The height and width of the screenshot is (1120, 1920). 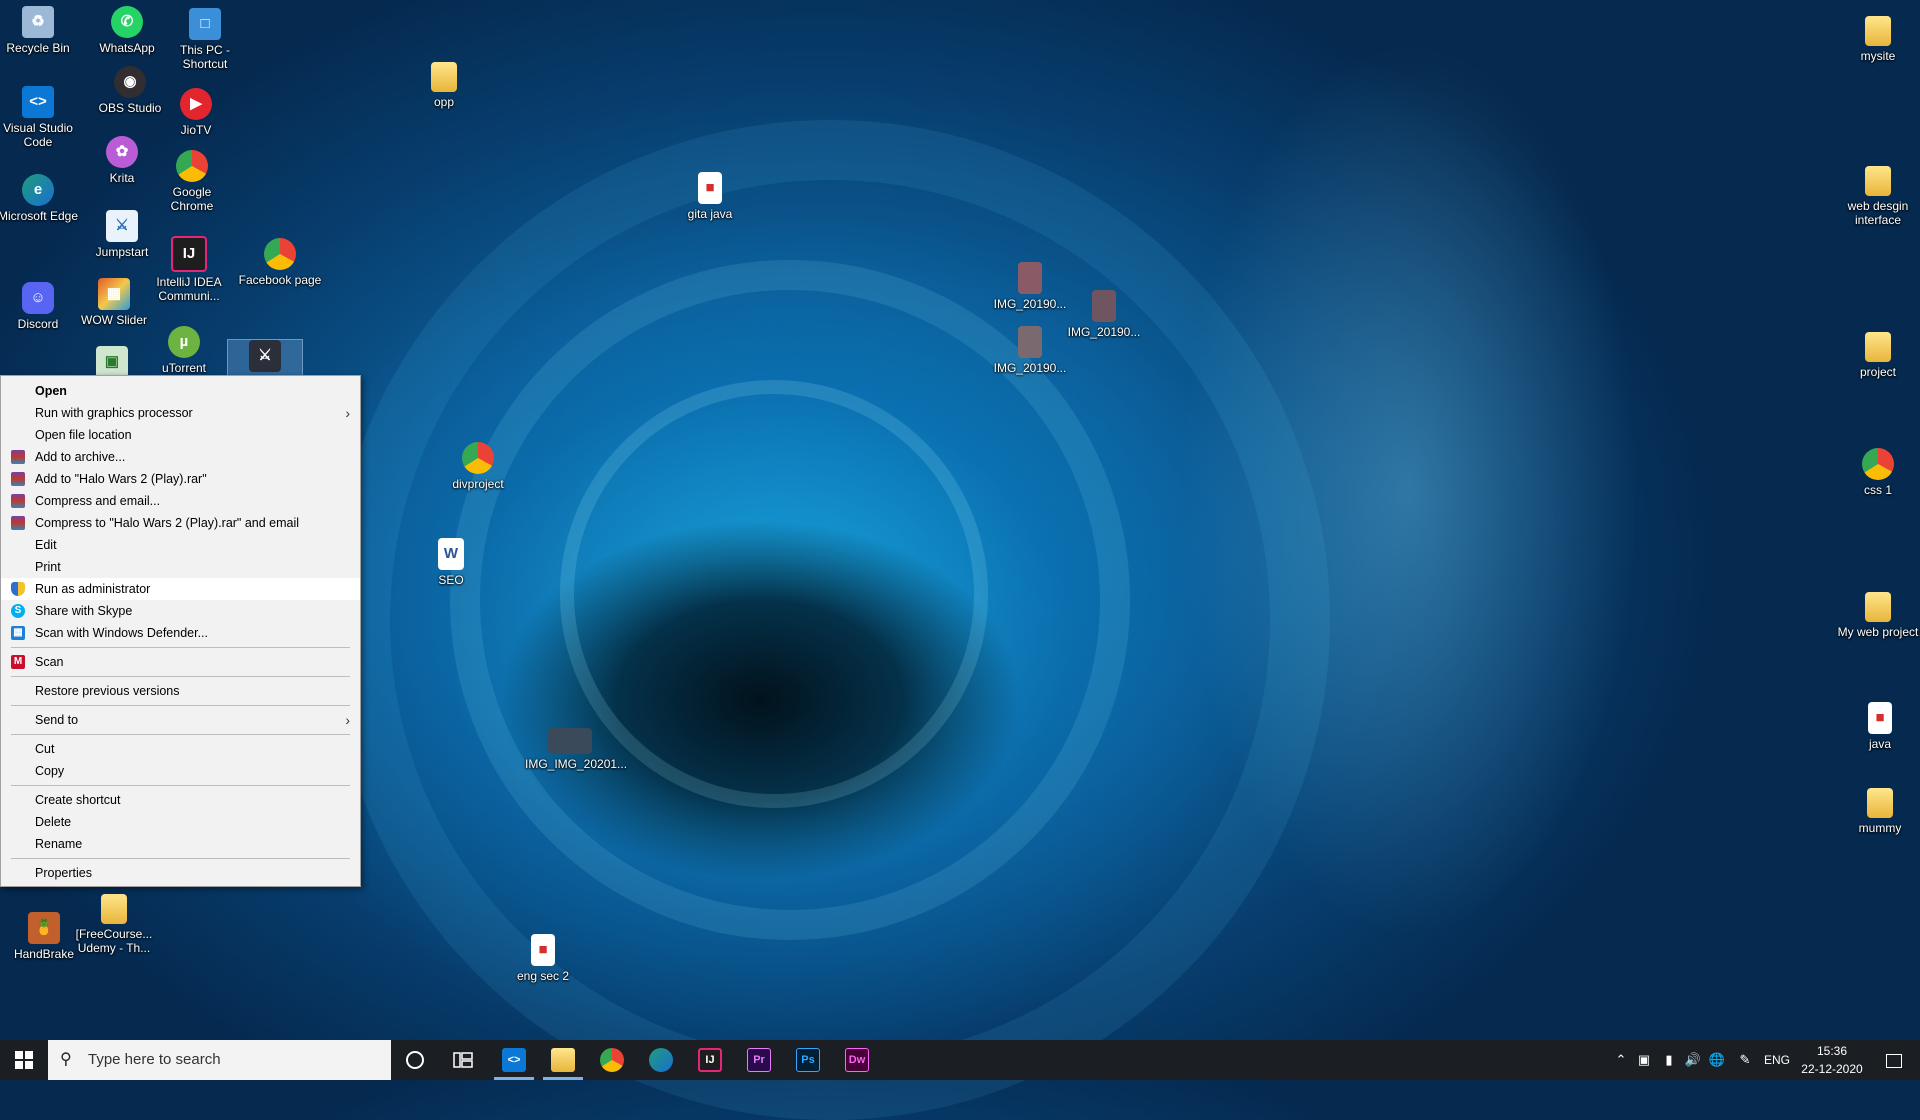 What do you see at coordinates (1878, 615) in the screenshot?
I see `desktop-icon-my-web-project: My web project` at bounding box center [1878, 615].